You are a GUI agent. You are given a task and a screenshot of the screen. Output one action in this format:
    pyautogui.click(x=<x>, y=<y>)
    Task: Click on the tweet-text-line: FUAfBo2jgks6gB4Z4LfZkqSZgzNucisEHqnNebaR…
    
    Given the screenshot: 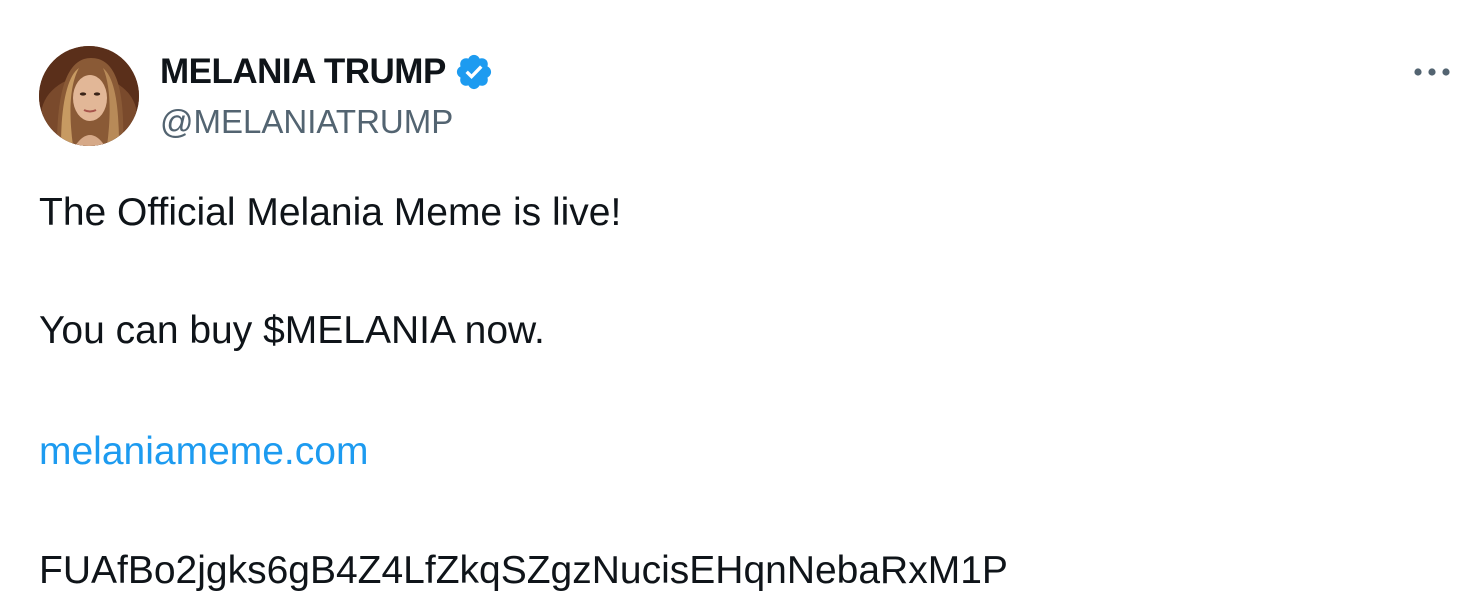 What is the action you would take?
    pyautogui.click(x=523, y=570)
    